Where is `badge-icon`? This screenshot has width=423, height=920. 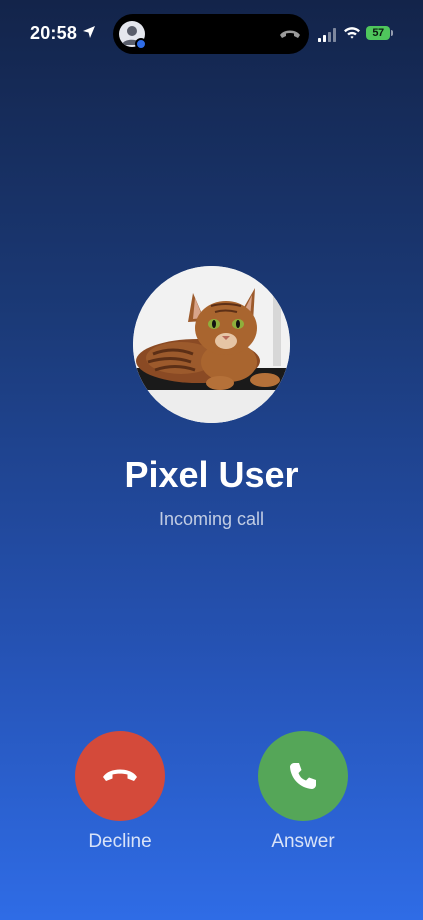 badge-icon is located at coordinates (141, 44).